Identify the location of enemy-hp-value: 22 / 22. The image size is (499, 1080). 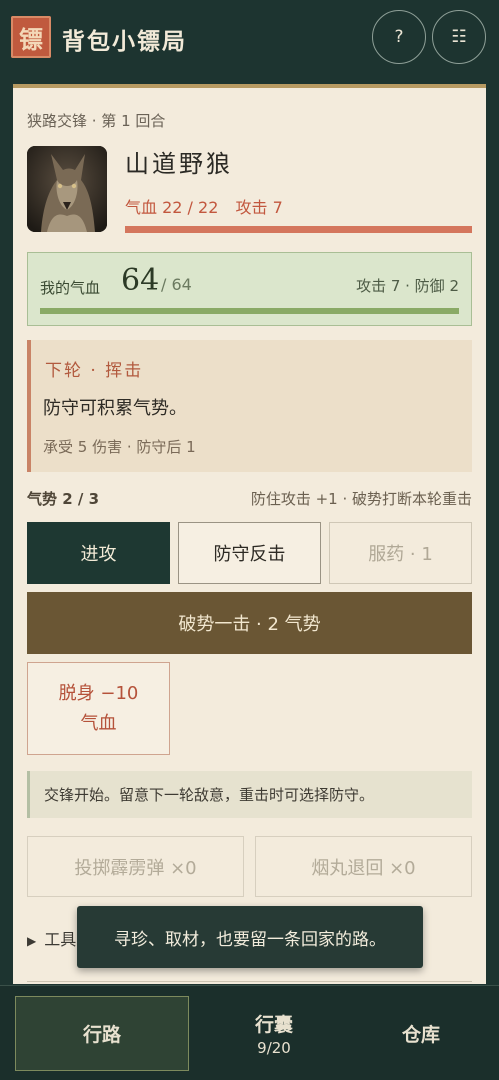
(190, 207).